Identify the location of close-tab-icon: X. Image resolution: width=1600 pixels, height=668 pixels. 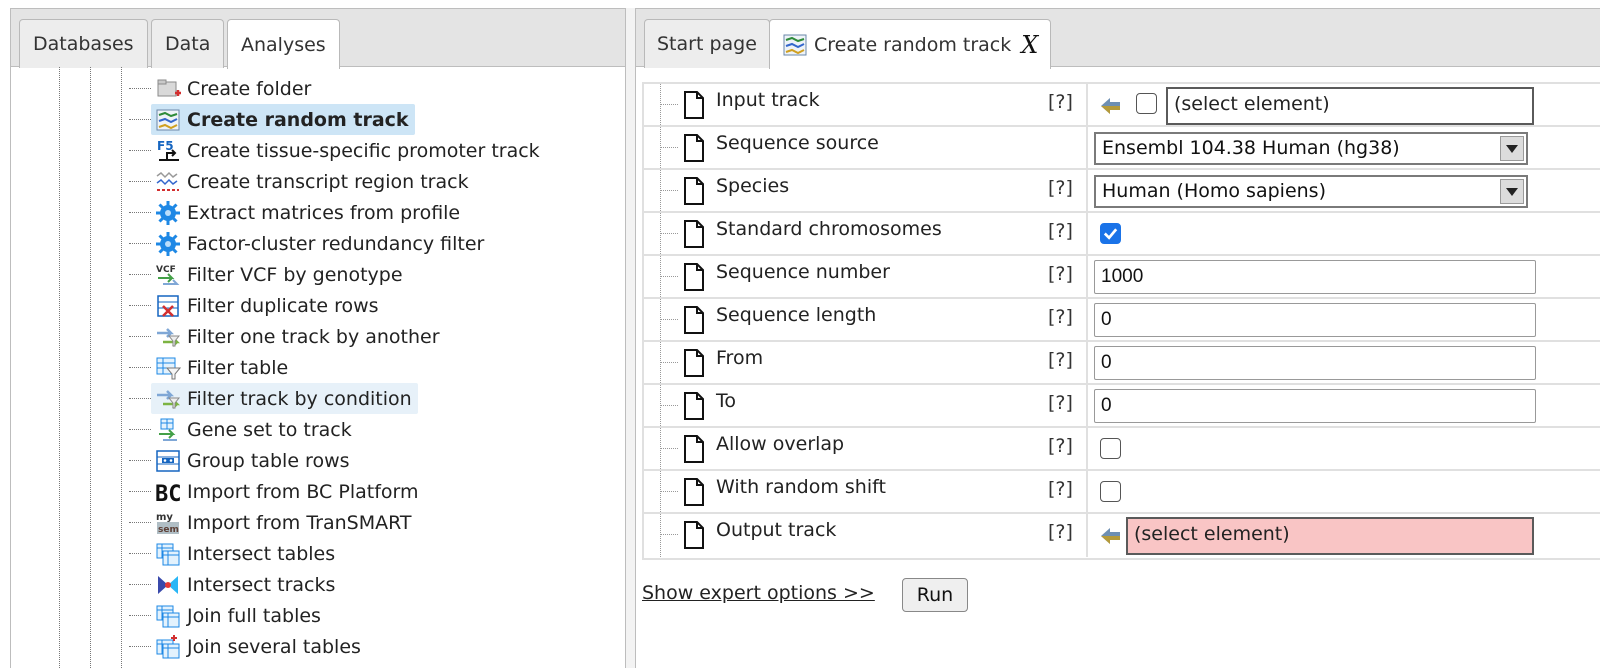
(1029, 45).